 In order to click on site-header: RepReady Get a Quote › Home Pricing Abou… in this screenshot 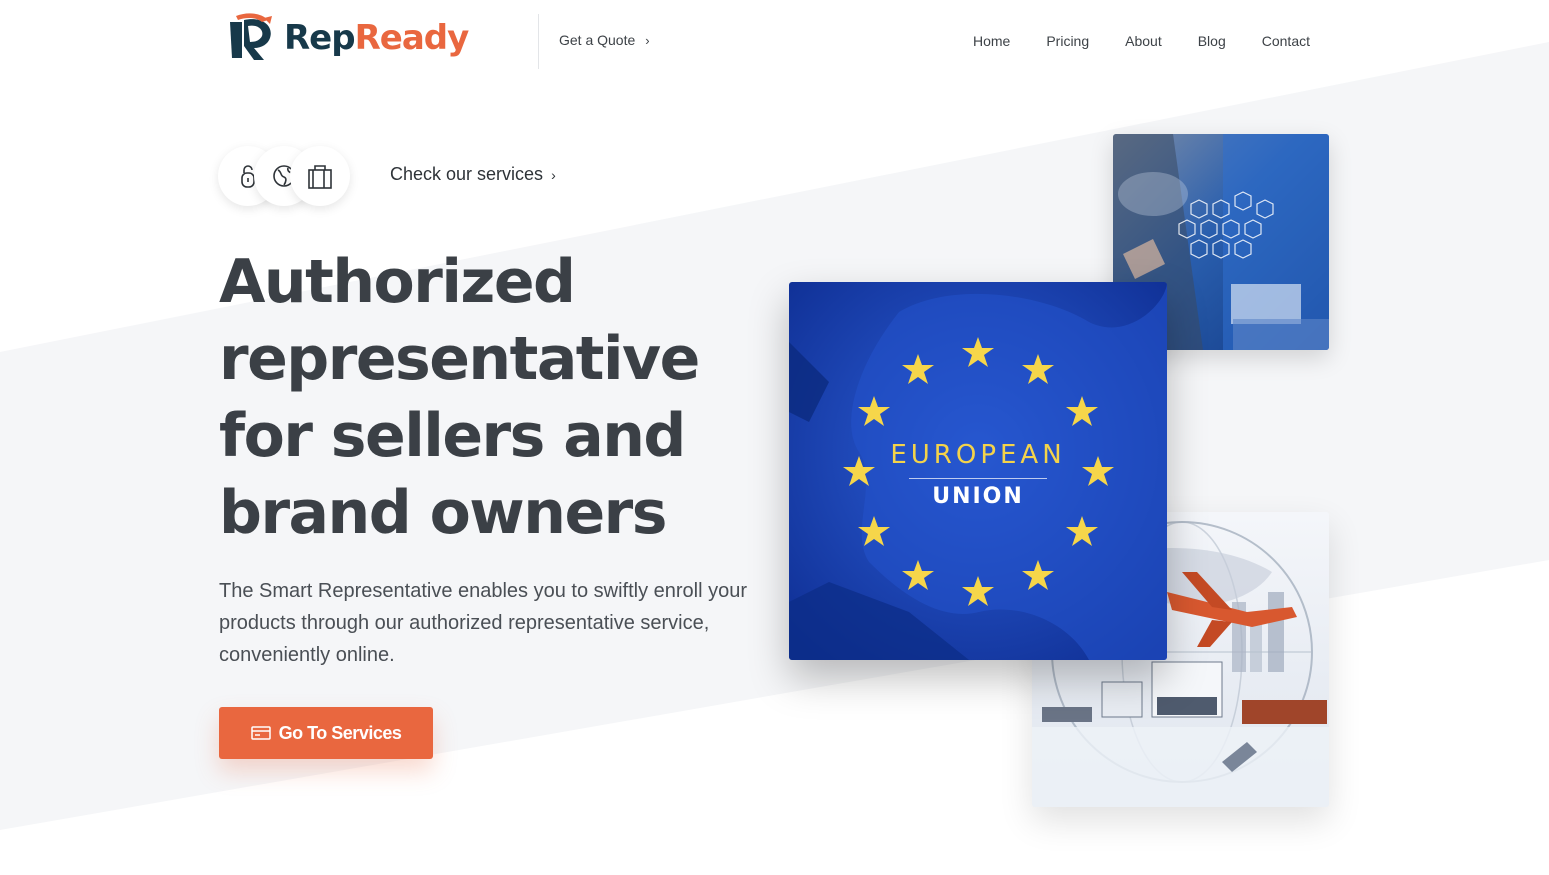, I will do `click(774, 42)`.